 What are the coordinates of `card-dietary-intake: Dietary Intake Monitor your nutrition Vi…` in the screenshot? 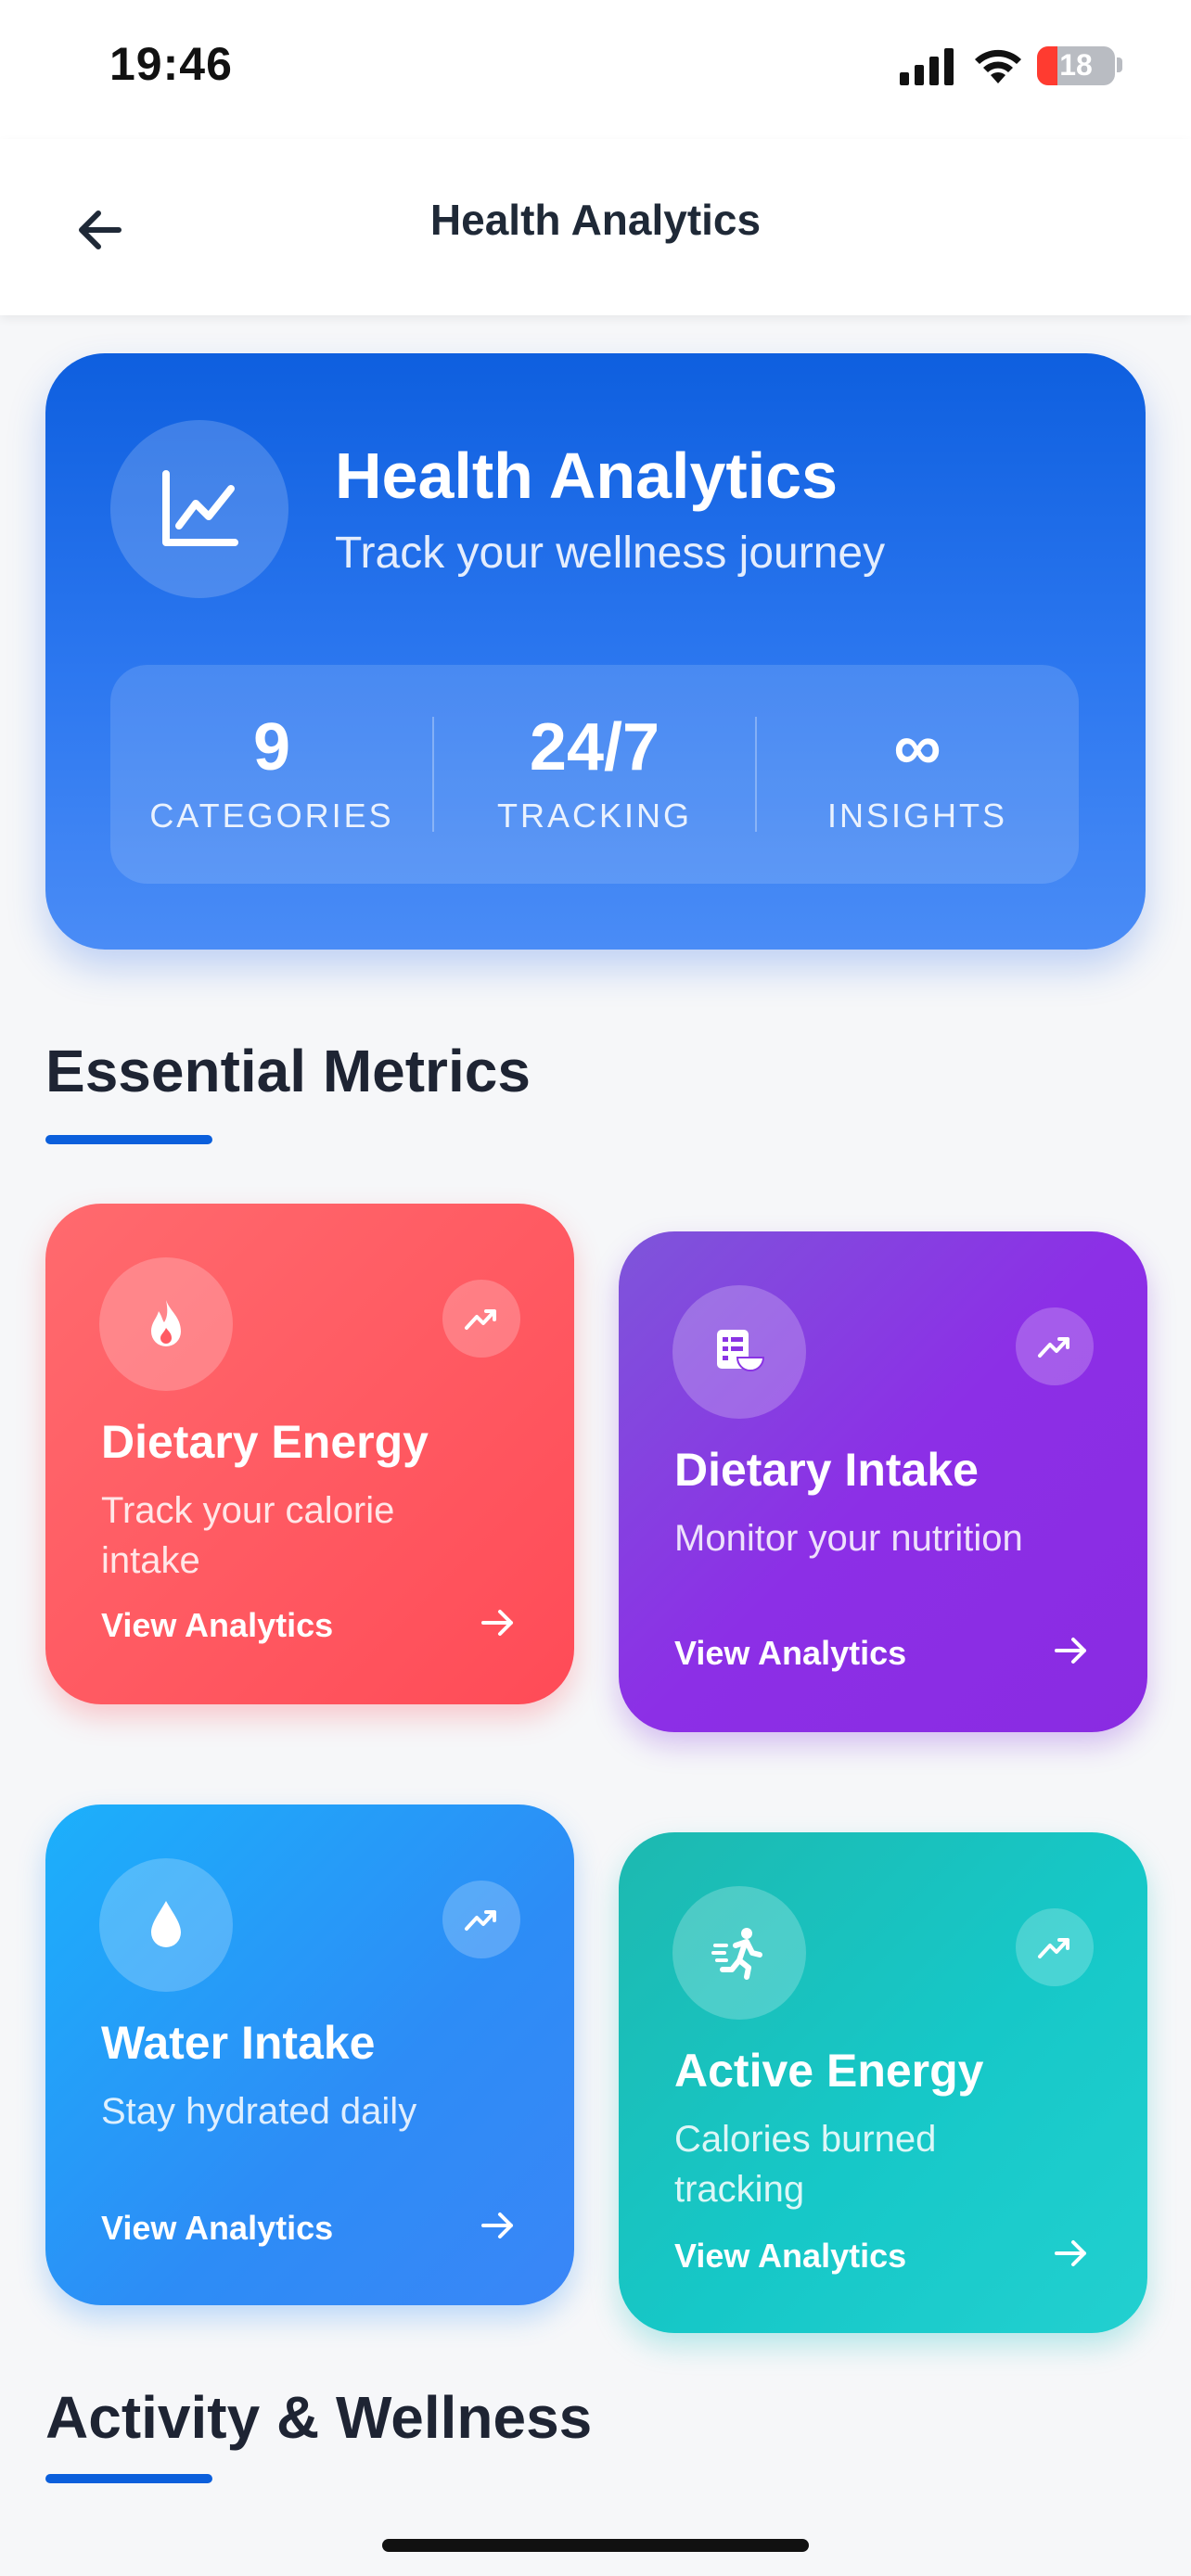 It's located at (883, 1481).